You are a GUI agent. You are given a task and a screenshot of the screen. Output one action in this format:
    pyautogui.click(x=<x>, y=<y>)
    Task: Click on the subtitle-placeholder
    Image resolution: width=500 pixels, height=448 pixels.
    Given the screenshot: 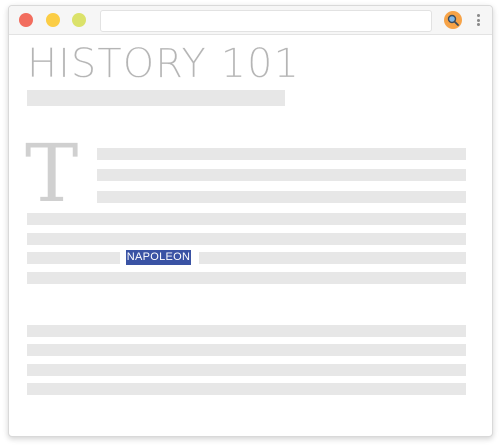 What is the action you would take?
    pyautogui.click(x=156, y=98)
    